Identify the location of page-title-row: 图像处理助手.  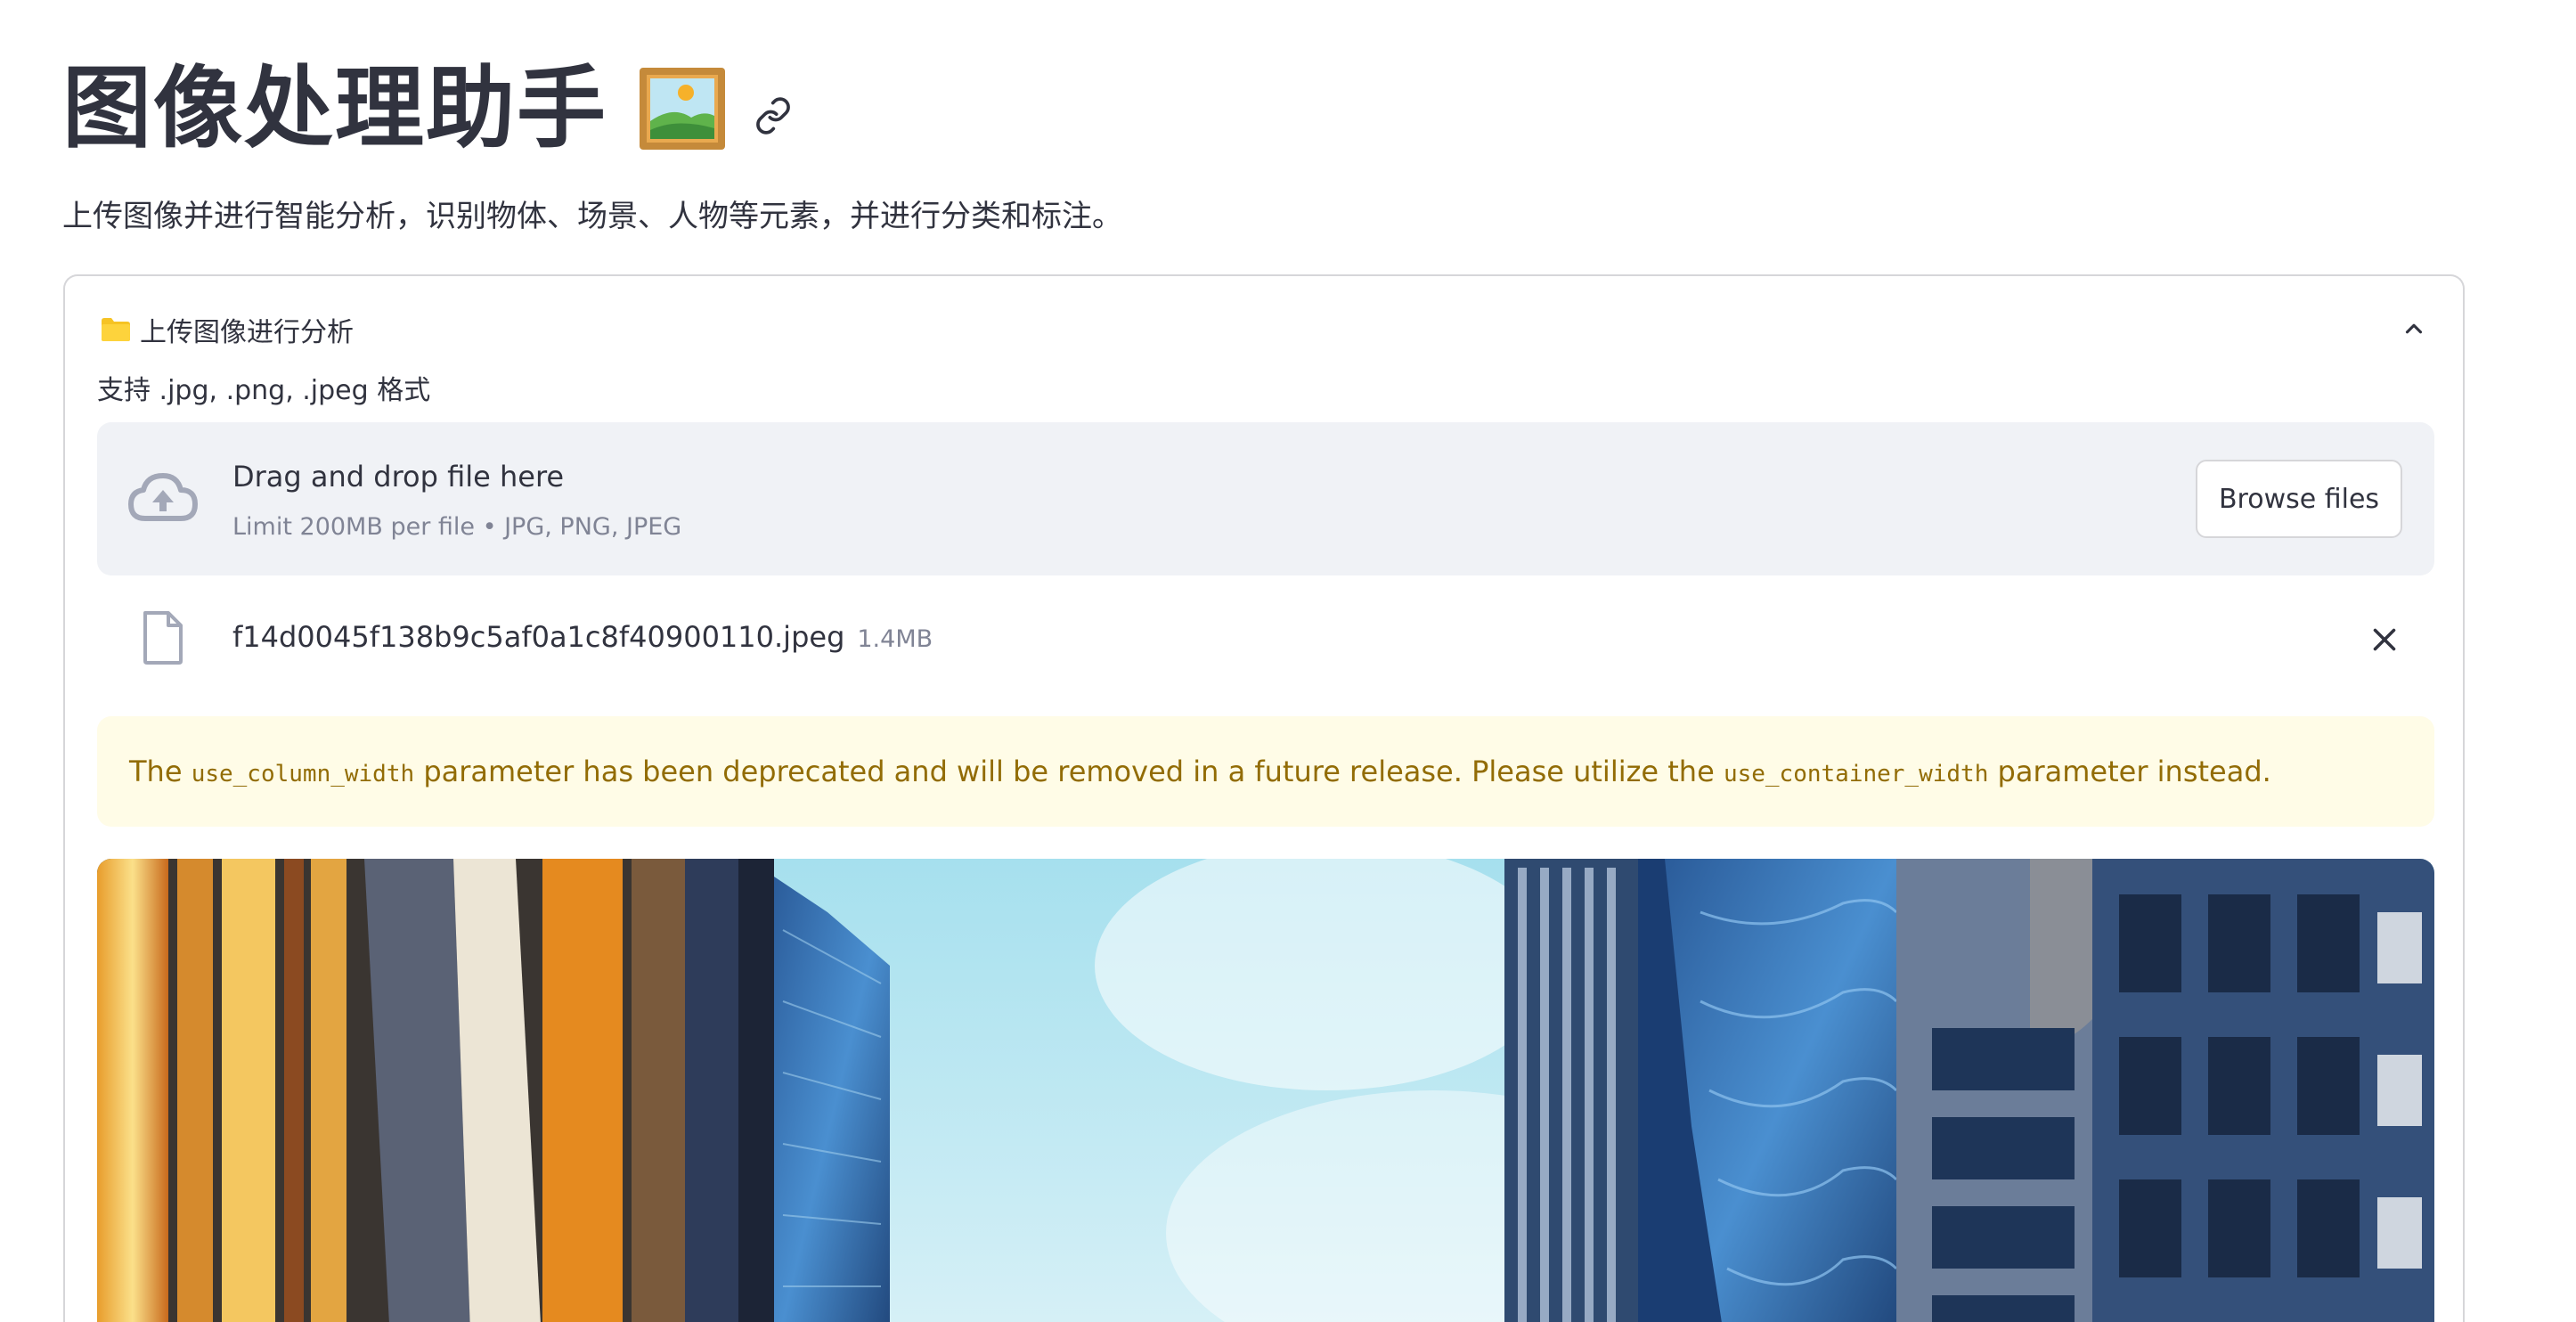
(428, 109).